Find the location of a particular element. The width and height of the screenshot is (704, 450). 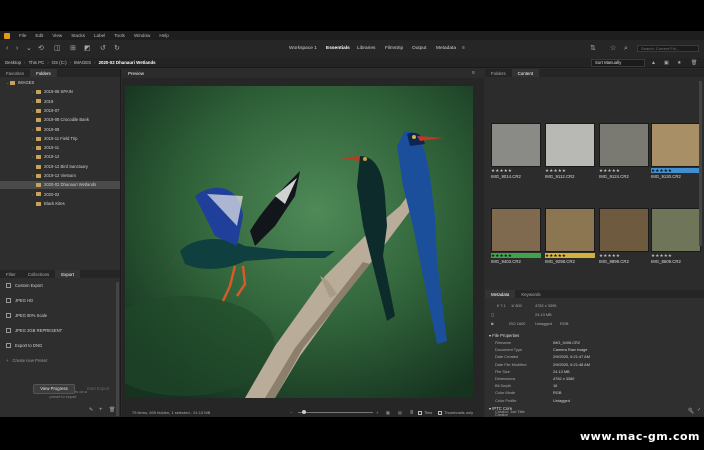

workspace-1: Workspace 1 is located at coordinates (303, 48).